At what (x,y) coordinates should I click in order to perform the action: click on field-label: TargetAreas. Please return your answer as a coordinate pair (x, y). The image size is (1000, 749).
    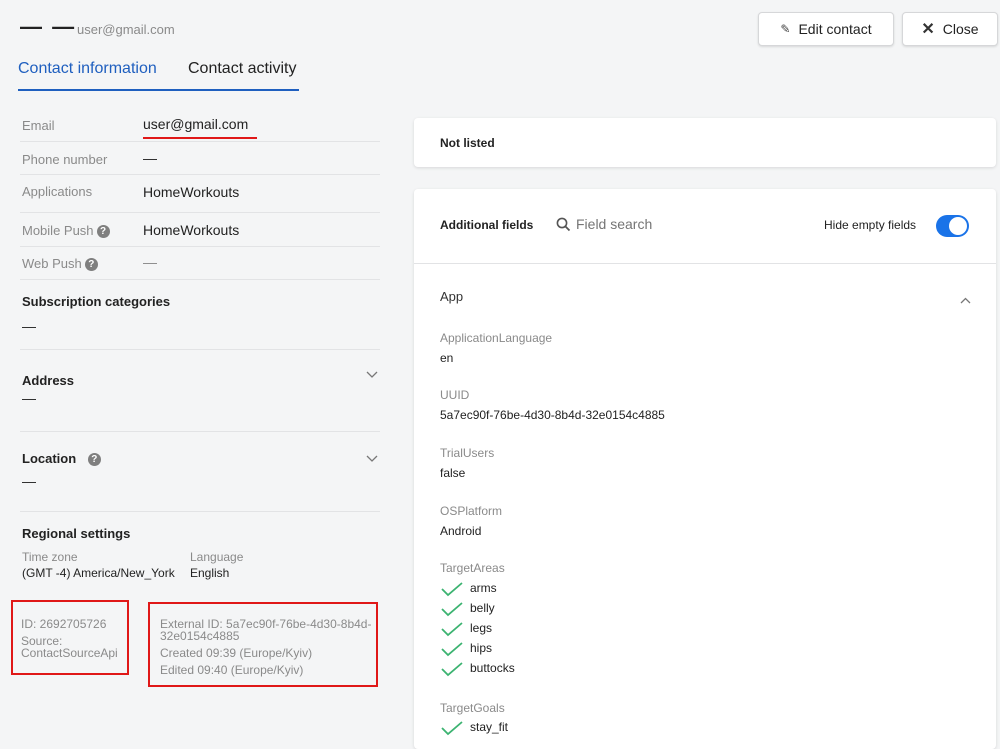
    Looking at the image, I should click on (472, 568).